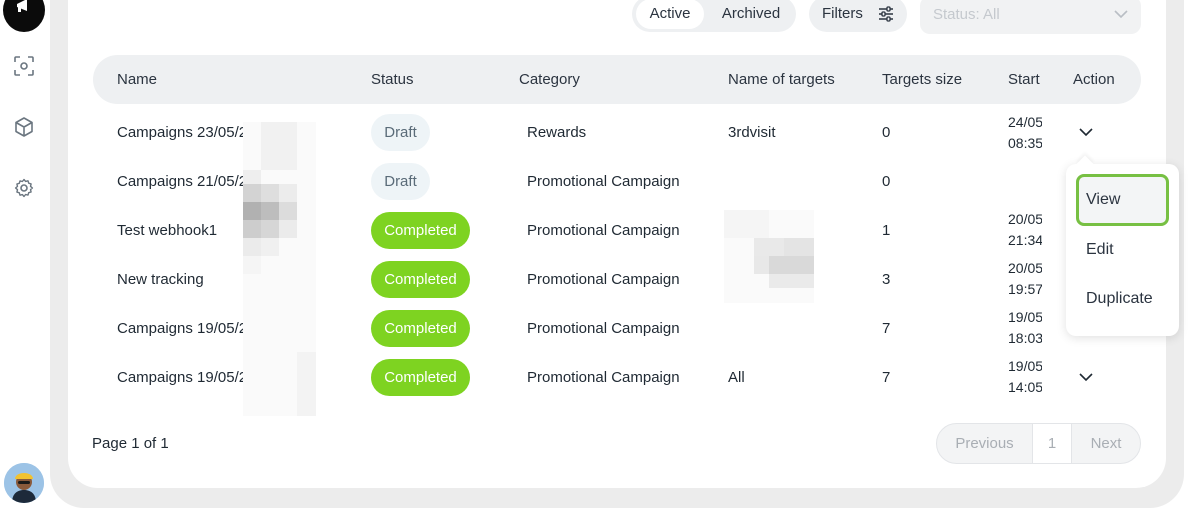 The image size is (1200, 524). Describe the element at coordinates (984, 443) in the screenshot. I see `previous-button: Previous` at that location.